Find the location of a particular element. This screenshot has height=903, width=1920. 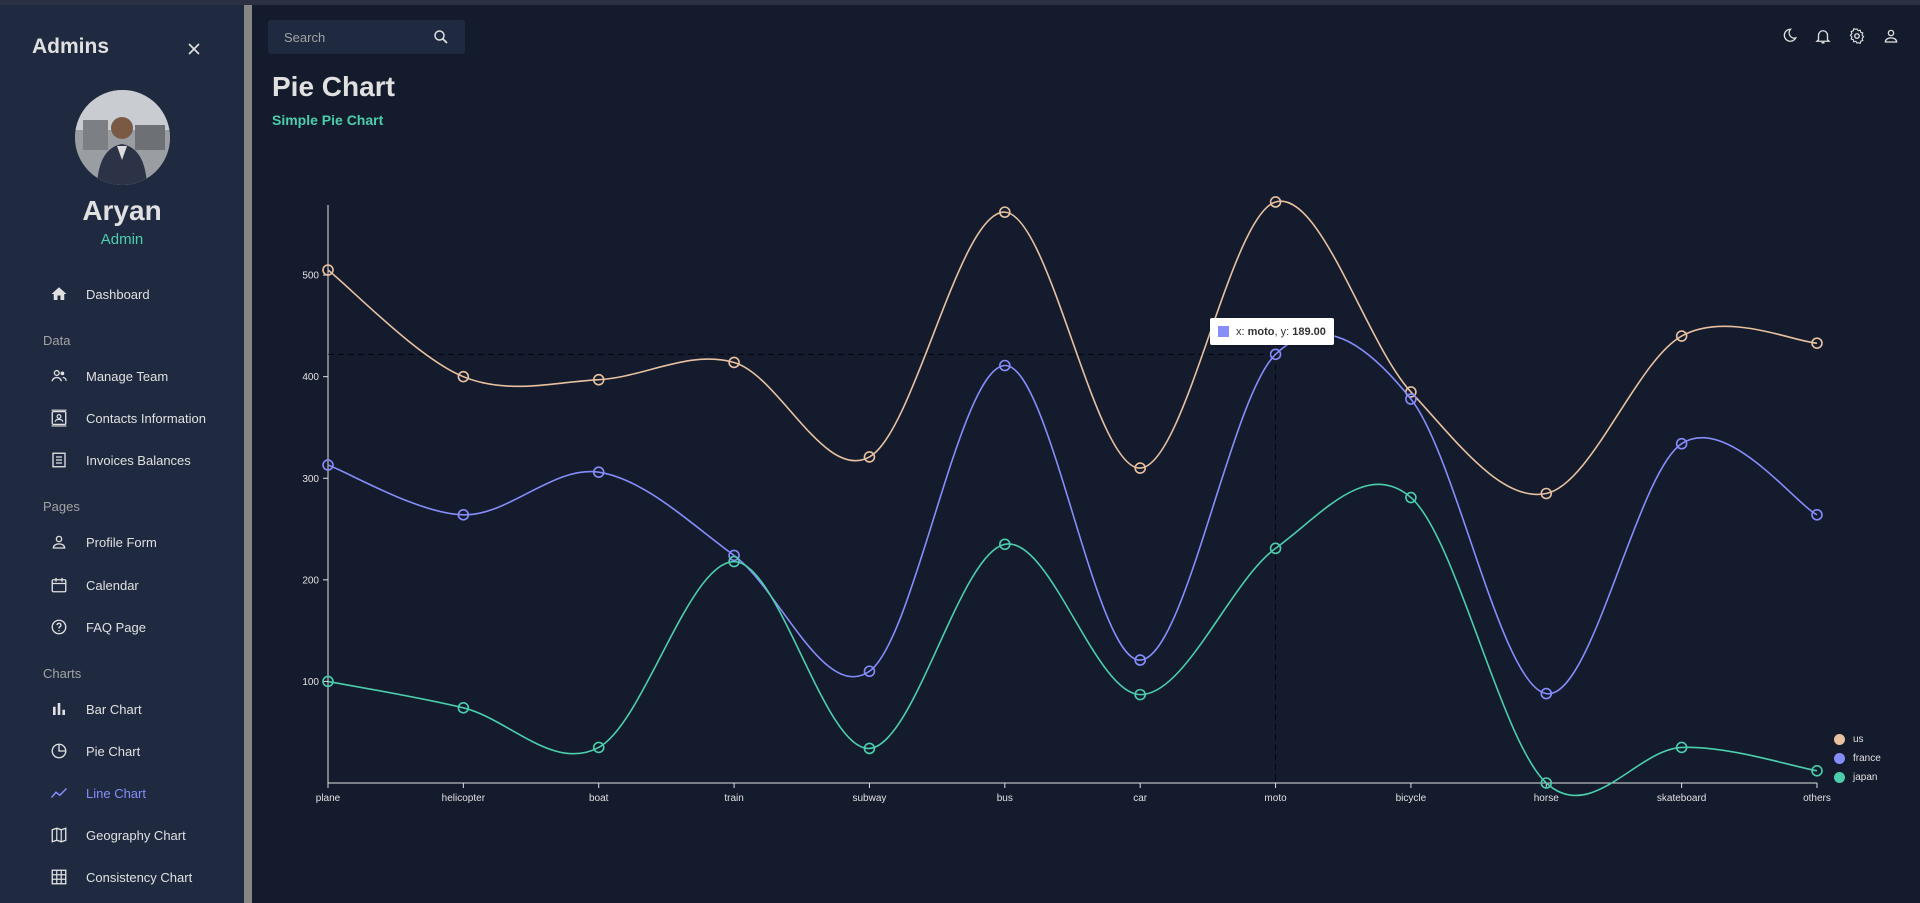

map-icon is located at coordinates (59, 835).